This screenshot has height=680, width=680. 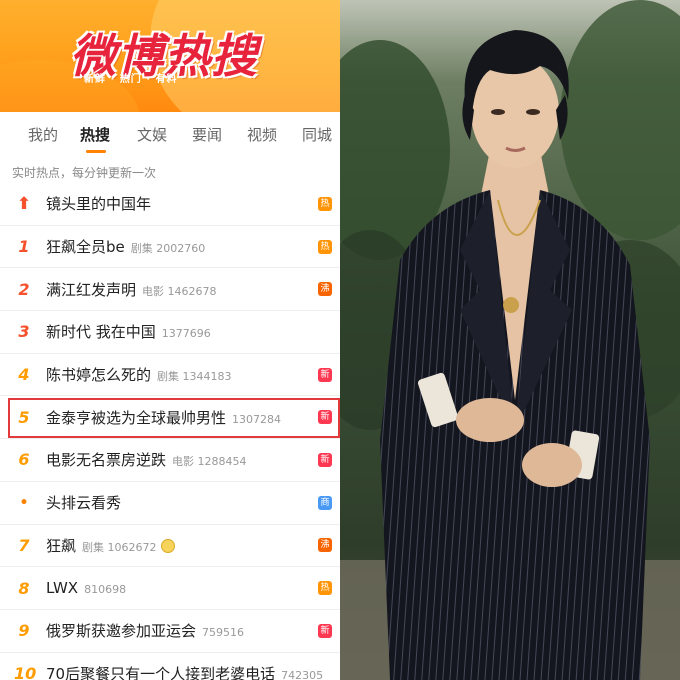 What do you see at coordinates (170, 503) in the screenshot?
I see `hot-search-row: • 头排云看秀 商` at bounding box center [170, 503].